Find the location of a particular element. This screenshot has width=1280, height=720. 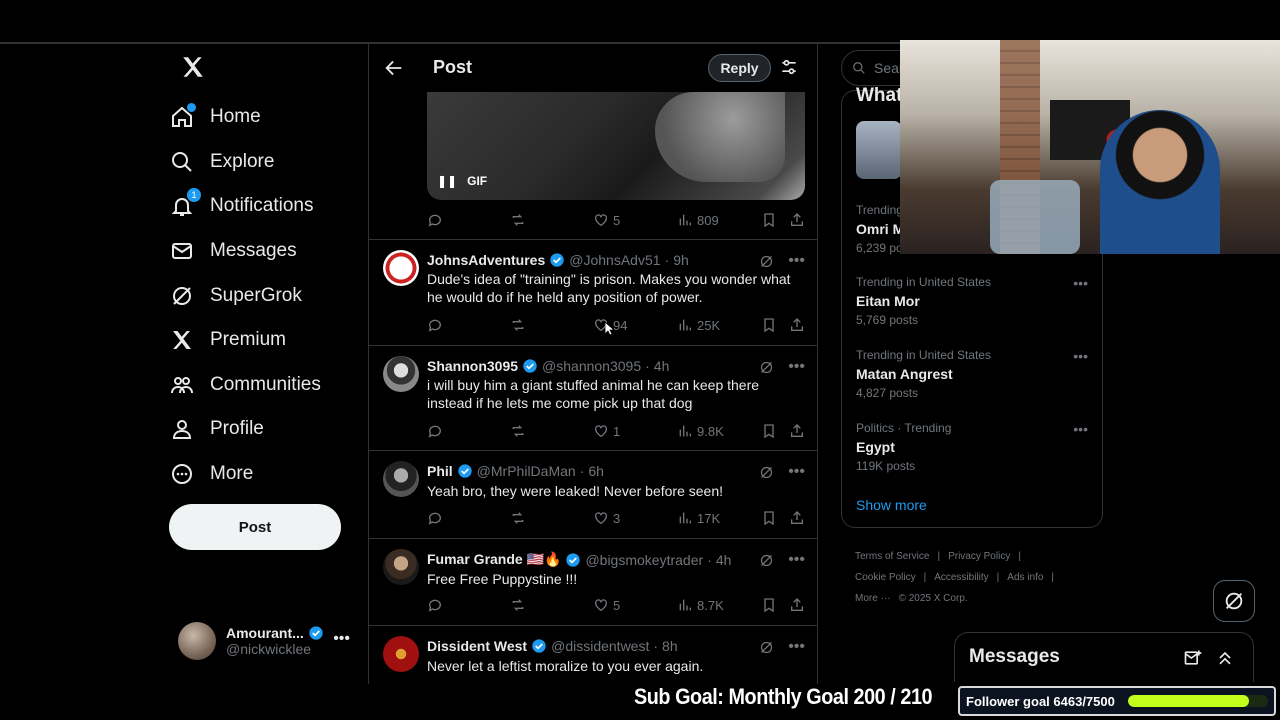

post-button: Post is located at coordinates (255, 527).